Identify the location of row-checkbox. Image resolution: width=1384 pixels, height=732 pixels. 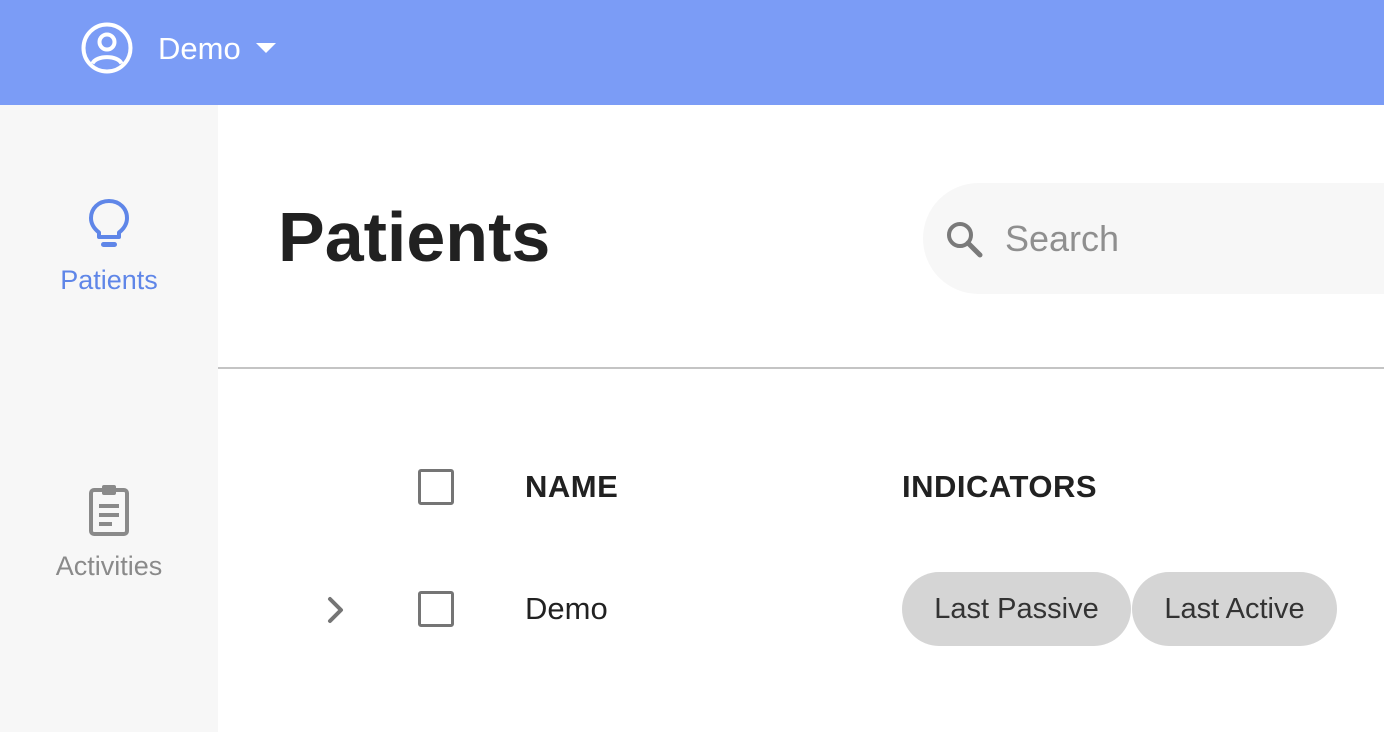
(436, 609).